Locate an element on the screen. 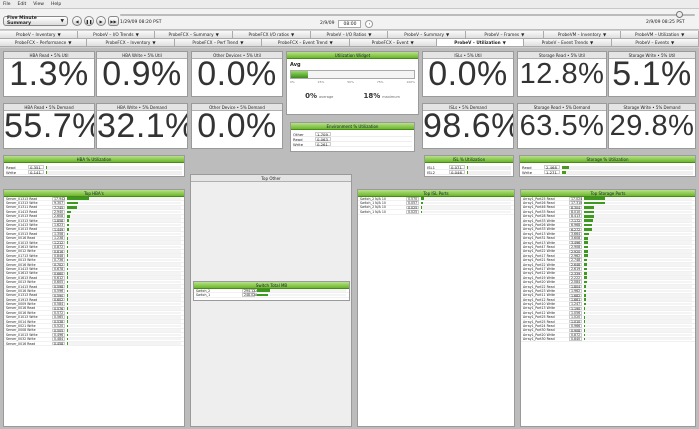  tab-label: ProbeFCX – Inventory is located at coordinates (128, 42).